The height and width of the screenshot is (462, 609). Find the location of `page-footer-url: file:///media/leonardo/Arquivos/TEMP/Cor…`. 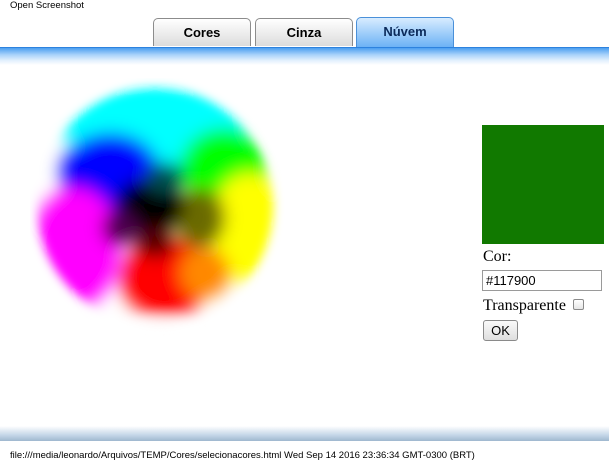

page-footer-url: file:///media/leonardo/Arquivos/TEMP/Cor… is located at coordinates (242, 455).